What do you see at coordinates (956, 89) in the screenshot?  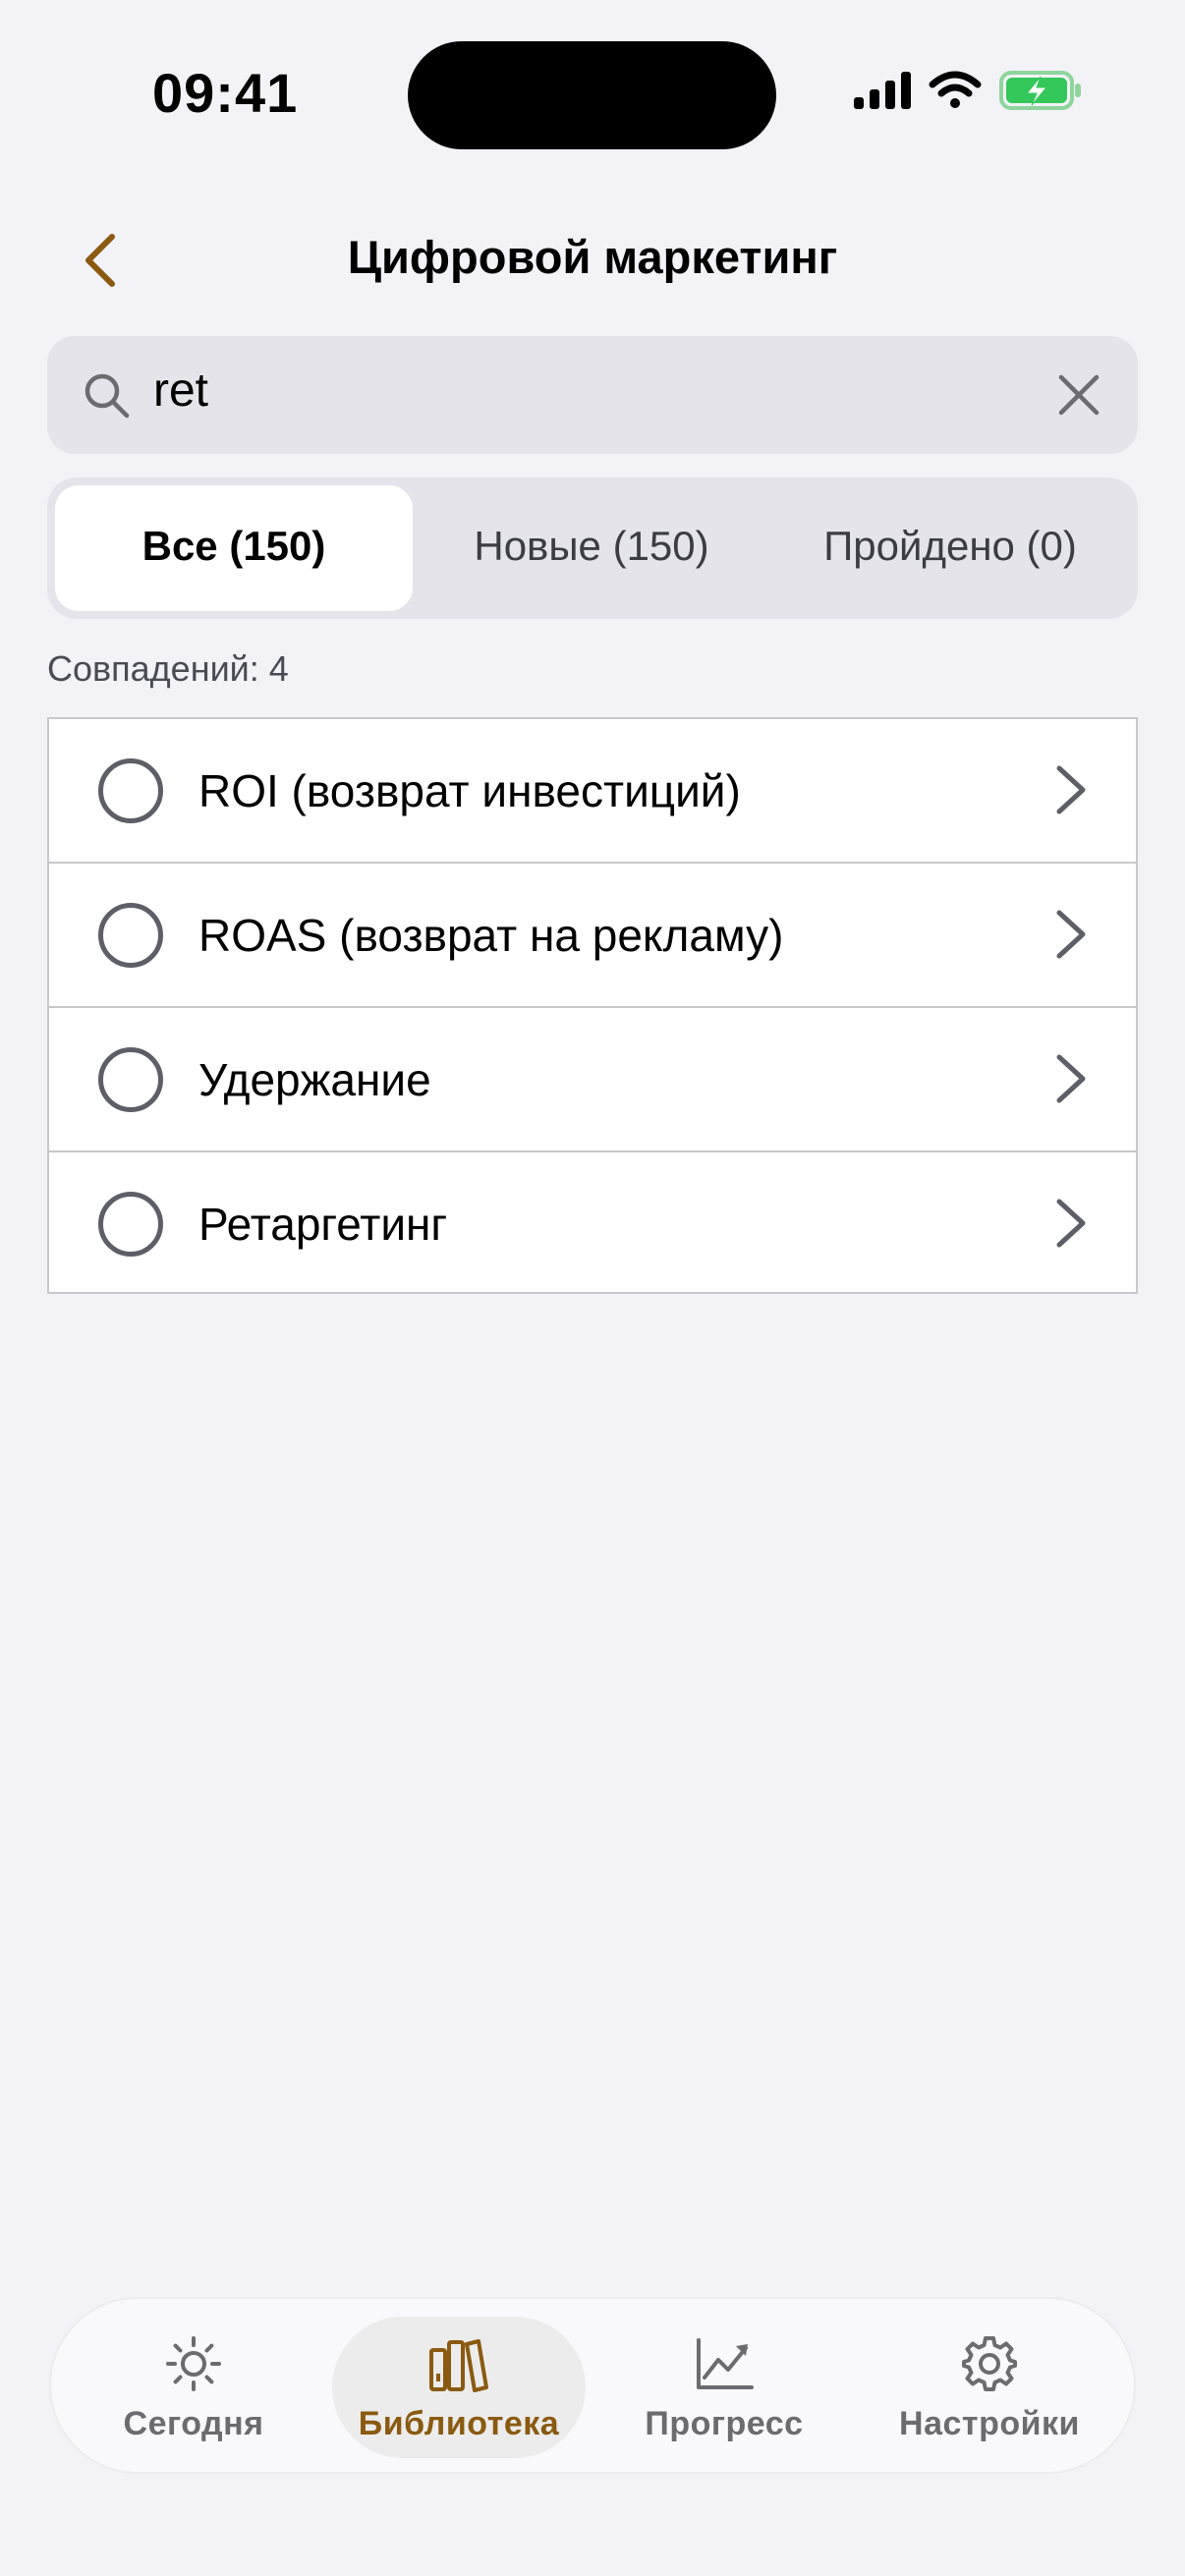 I see `wifi-icon` at bounding box center [956, 89].